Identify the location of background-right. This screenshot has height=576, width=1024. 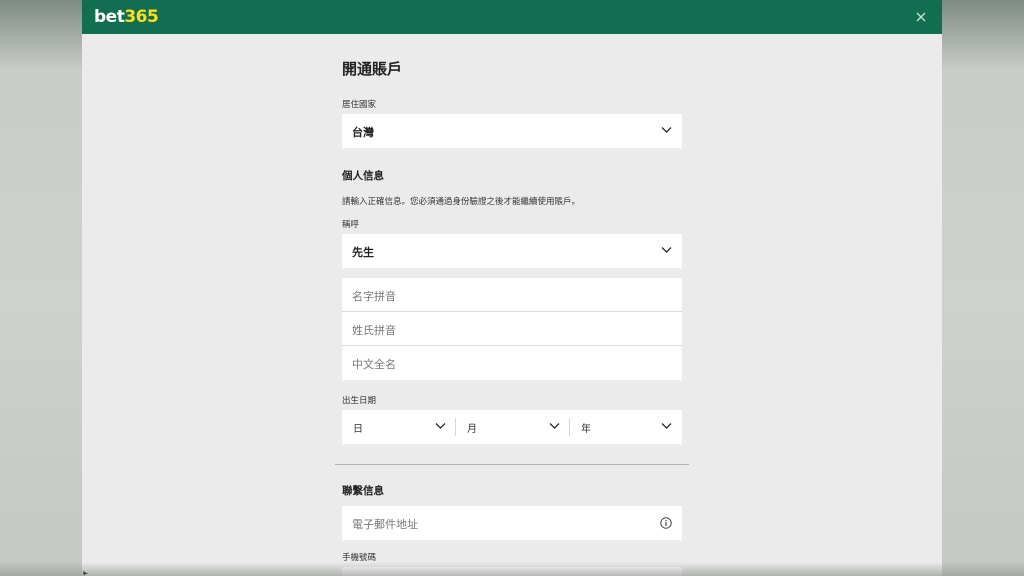
(983, 288).